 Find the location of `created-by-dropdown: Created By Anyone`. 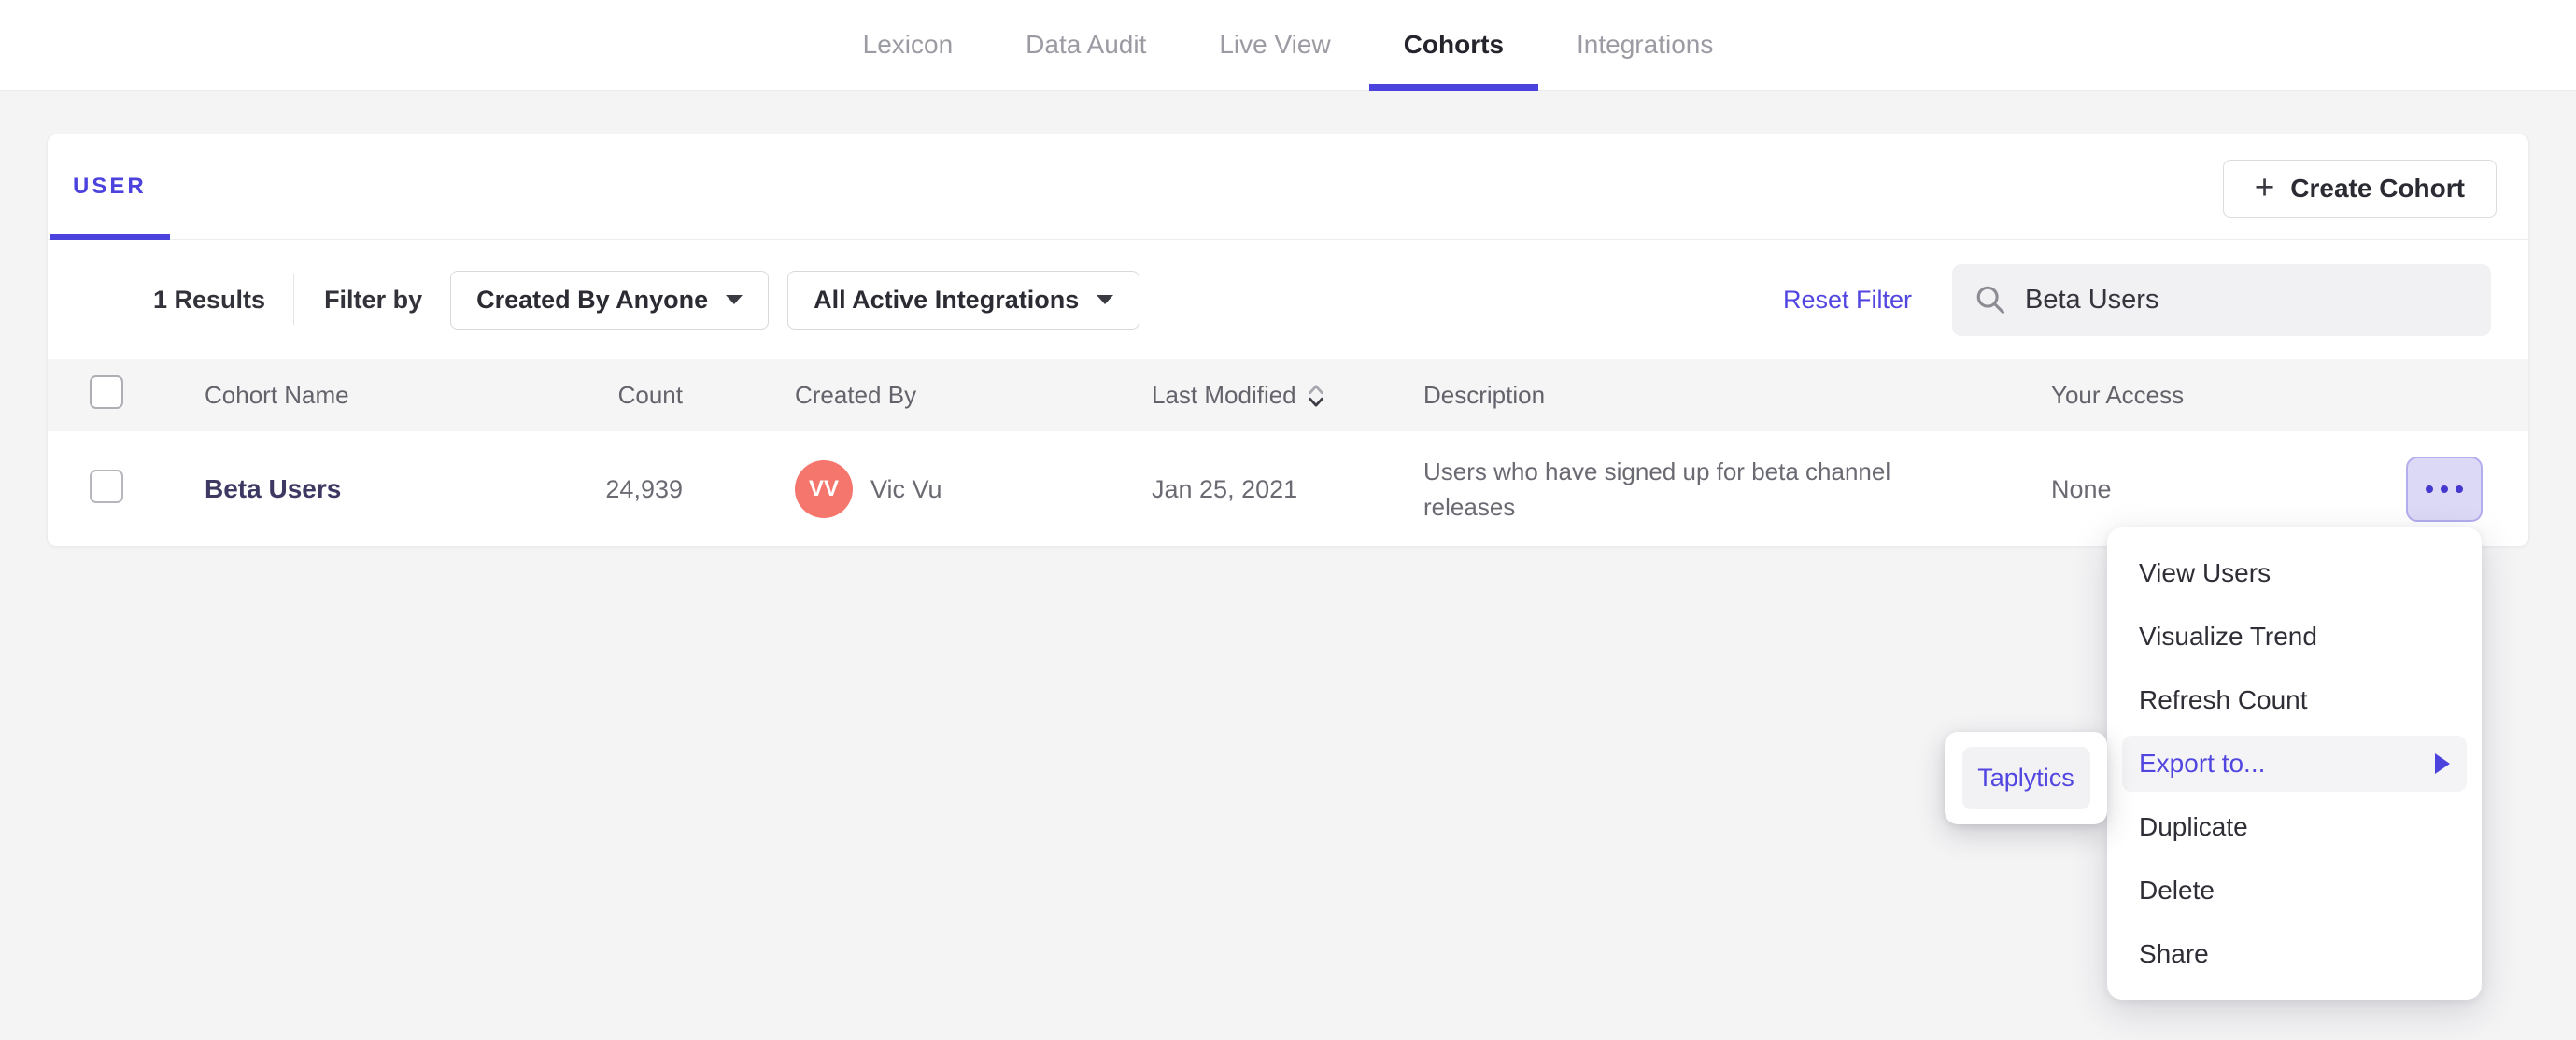

created-by-dropdown: Created By Anyone is located at coordinates (610, 300).